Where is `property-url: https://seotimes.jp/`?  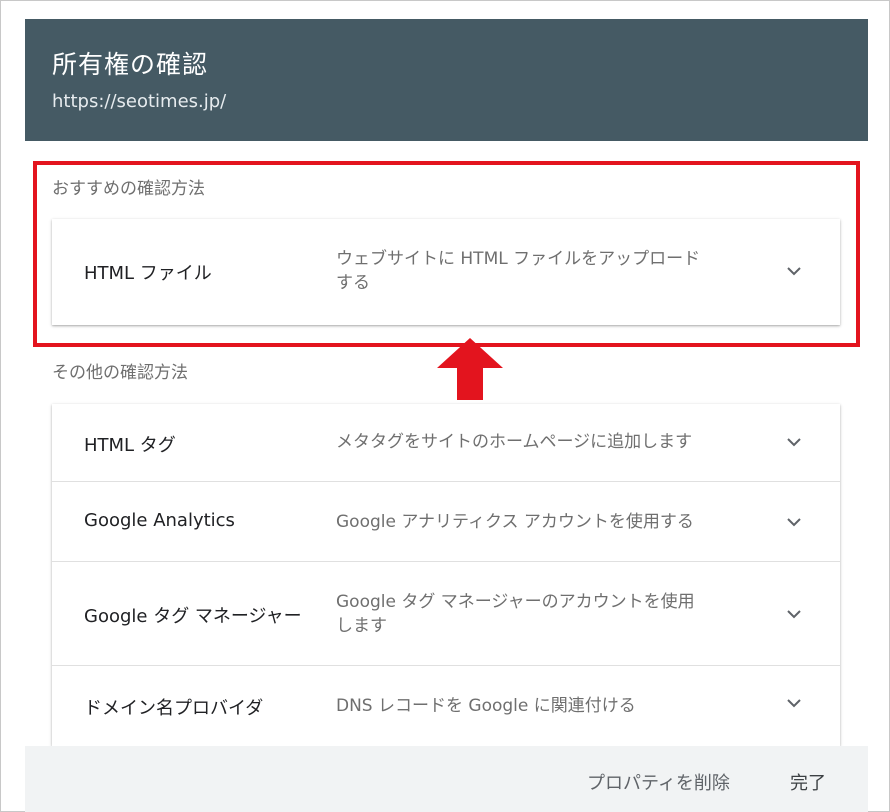 property-url: https://seotimes.jp/ is located at coordinates (139, 101).